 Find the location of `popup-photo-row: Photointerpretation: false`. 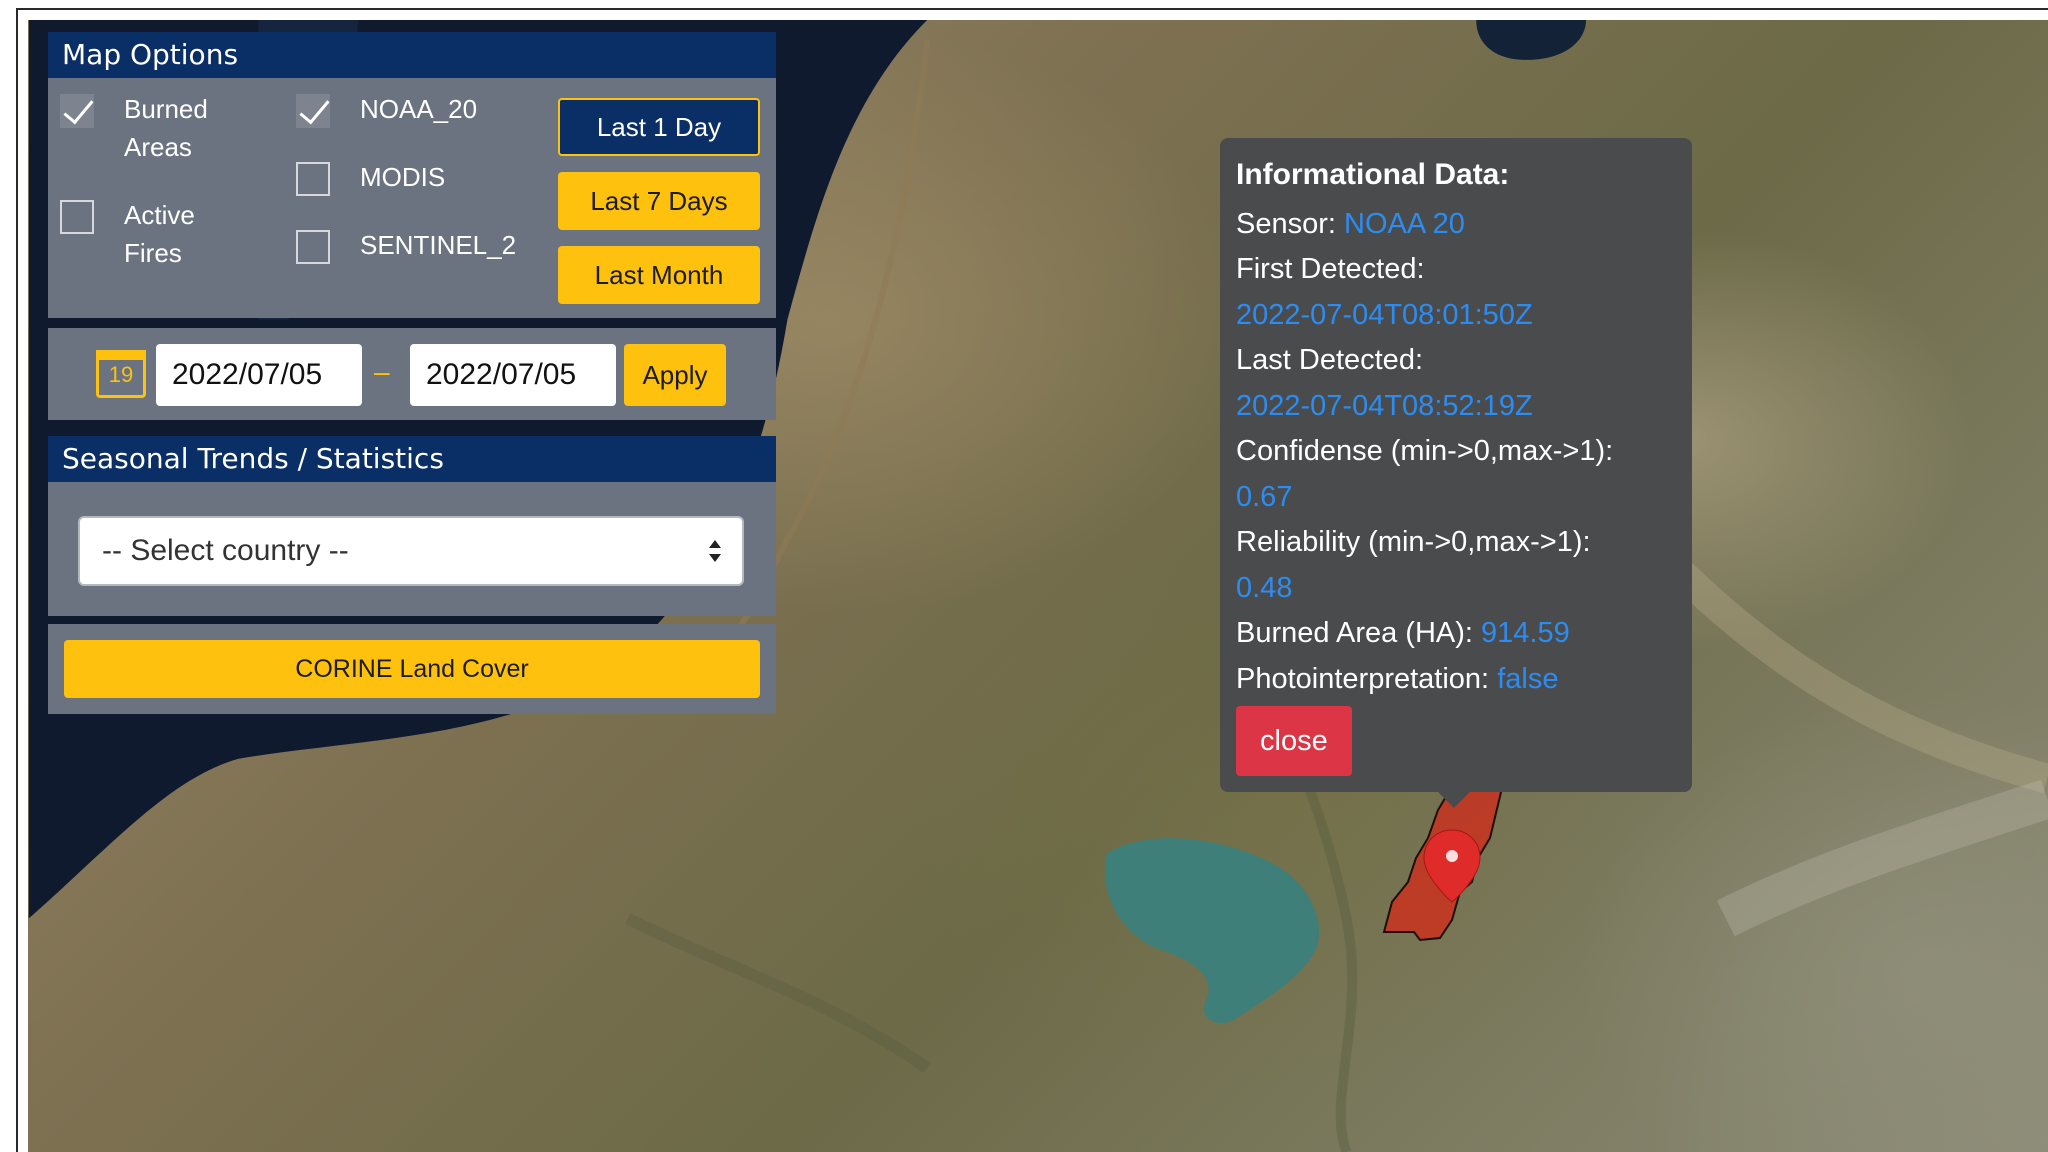

popup-photo-row: Photointerpretation: false is located at coordinates (1456, 680).